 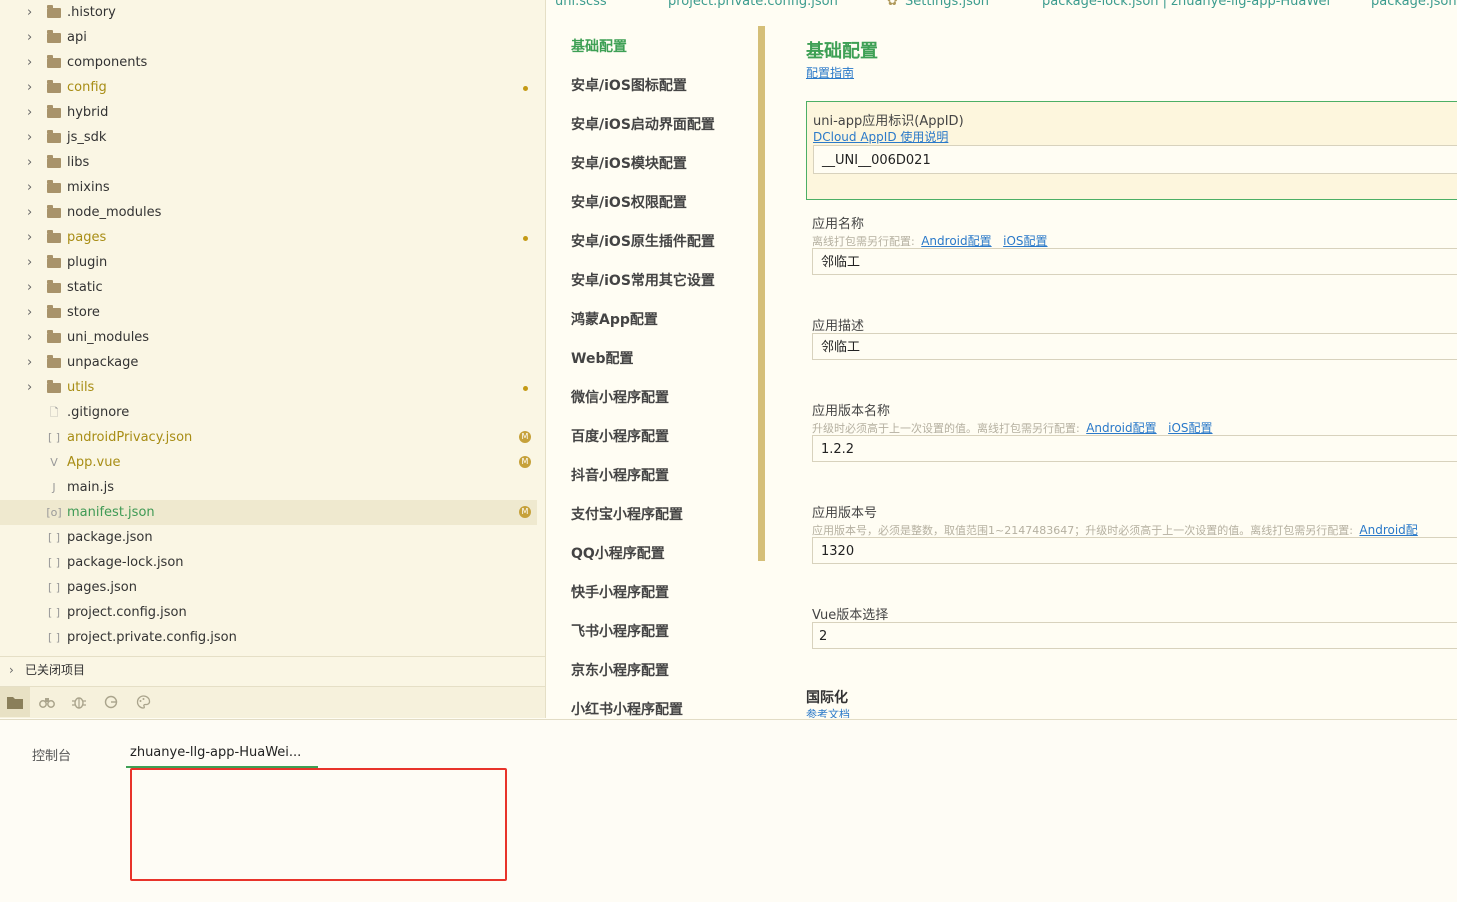 I want to click on tree-folder-item: › plugin, so click(x=272, y=262).